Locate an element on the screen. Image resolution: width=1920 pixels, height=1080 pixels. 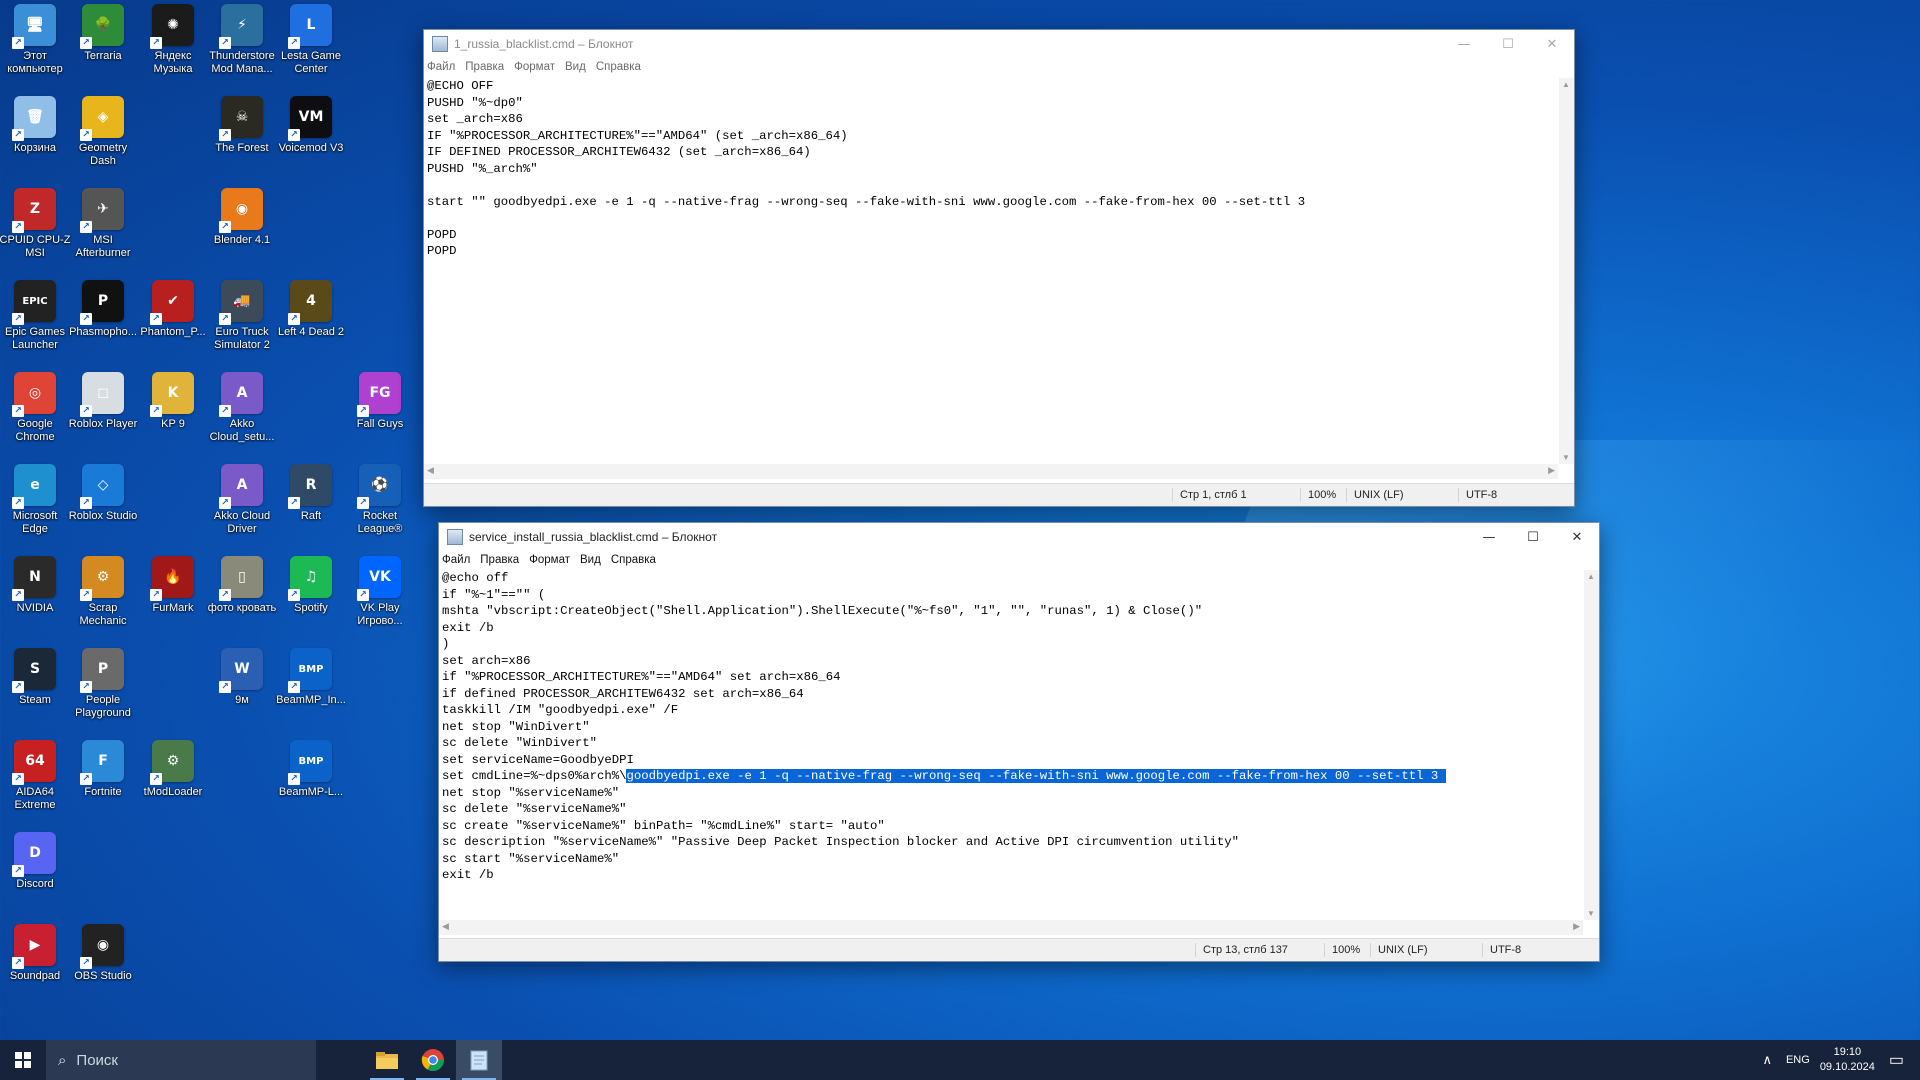
desktop-icon: ☠The Forest is located at coordinates (242, 140).